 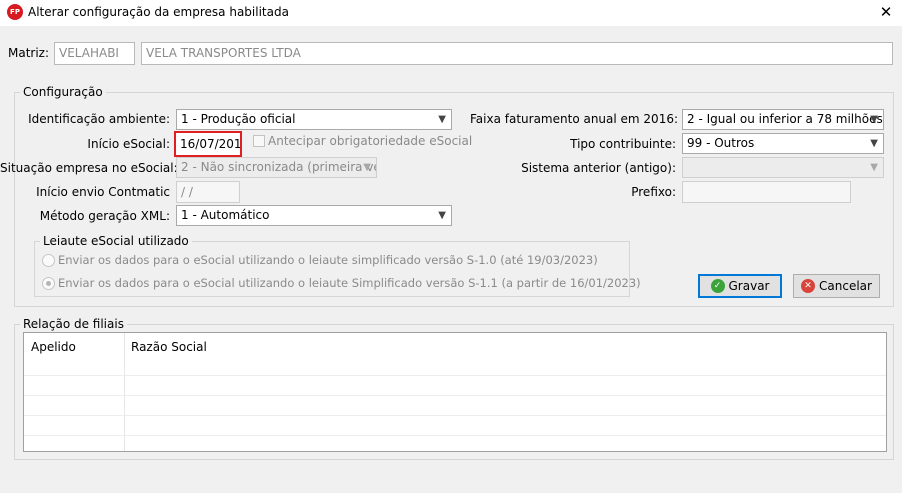 I want to click on check-icon: ✓, so click(x=717, y=286).